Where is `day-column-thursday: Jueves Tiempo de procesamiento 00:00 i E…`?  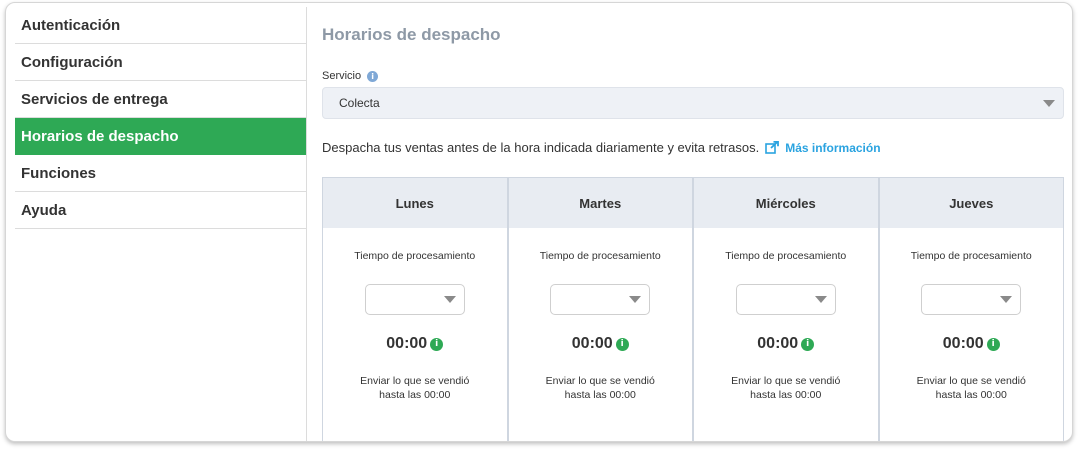 day-column-thursday: Jueves Tiempo de procesamiento 00:00 i E… is located at coordinates (971, 309).